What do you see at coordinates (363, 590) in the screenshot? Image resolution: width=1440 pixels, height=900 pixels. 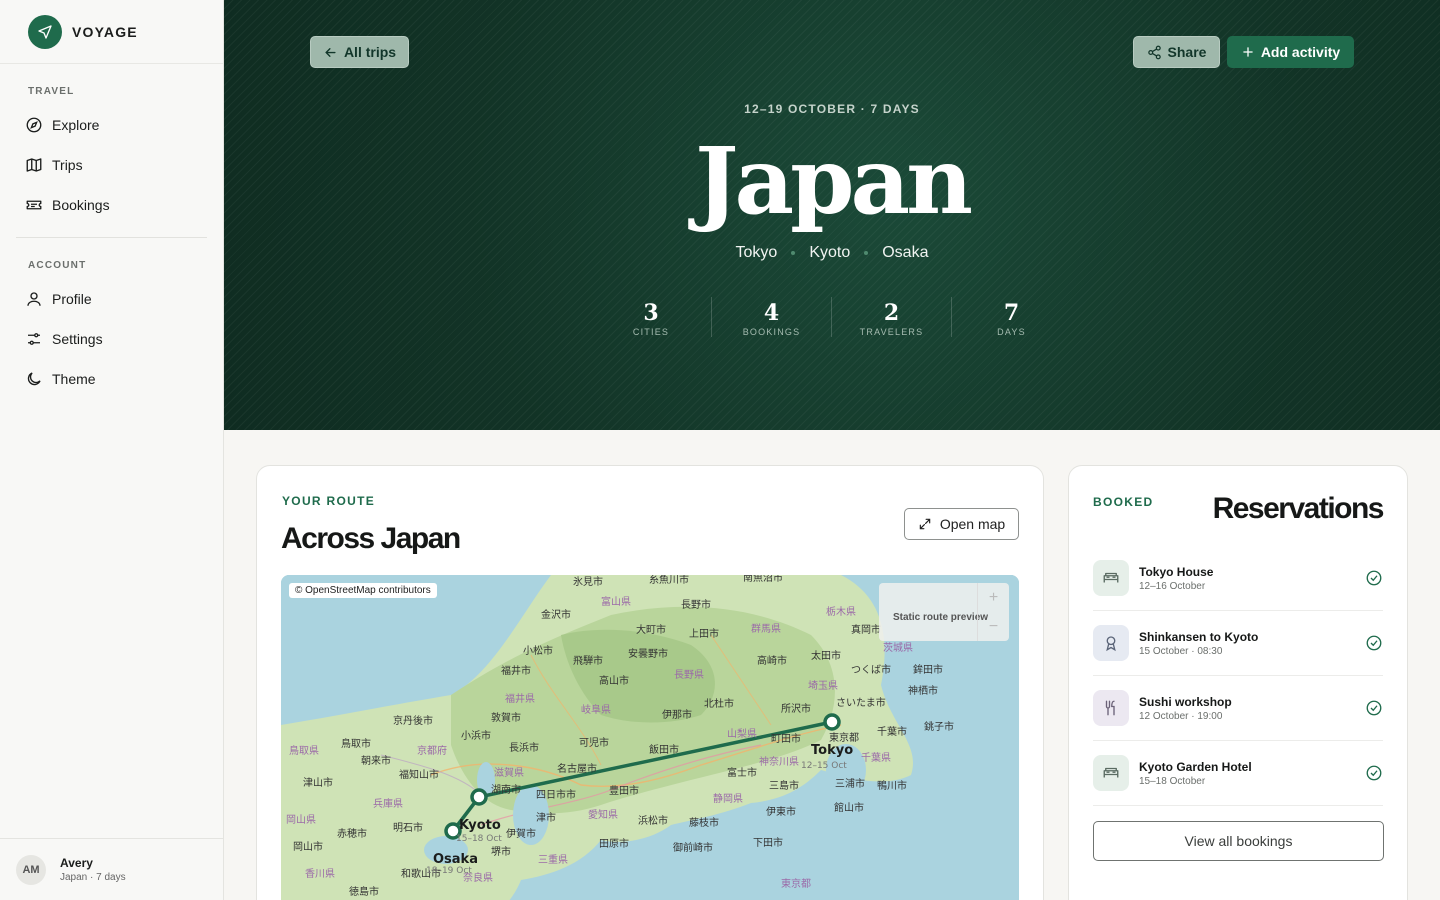 I see `map-attribution: © OpenStreetMap contributors` at bounding box center [363, 590].